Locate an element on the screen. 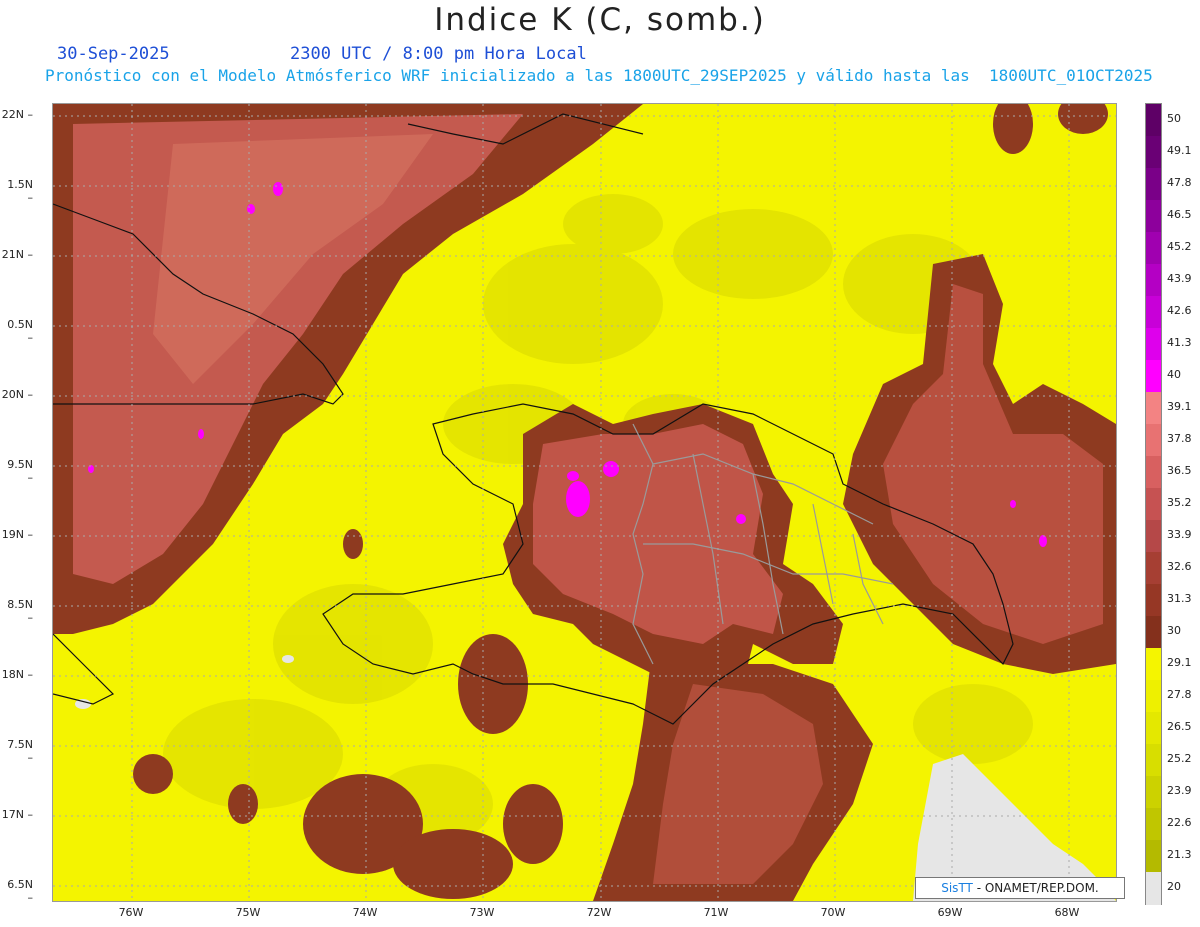  latitude-label: 21N – is located at coordinates (17, 254).